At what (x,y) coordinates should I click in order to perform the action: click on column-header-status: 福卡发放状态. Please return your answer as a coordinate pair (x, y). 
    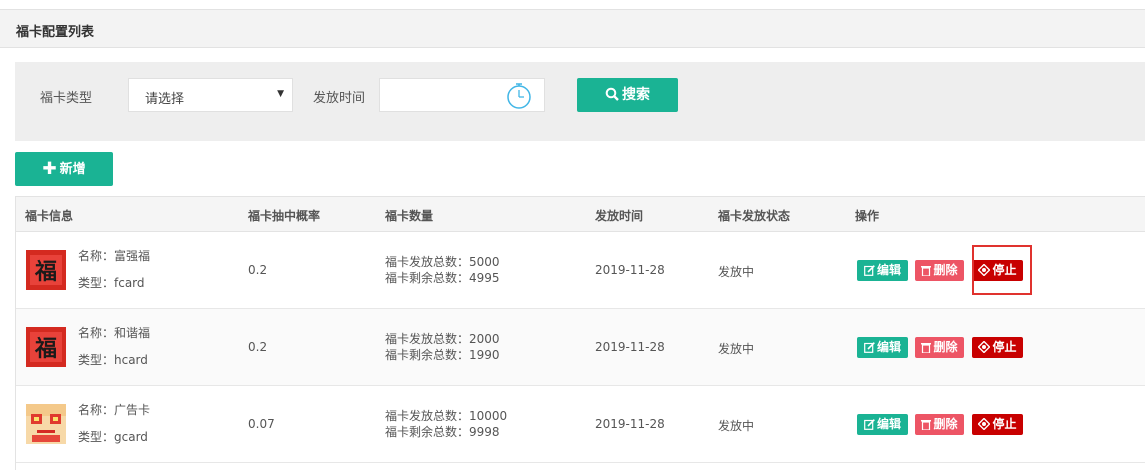
    Looking at the image, I should click on (754, 216).